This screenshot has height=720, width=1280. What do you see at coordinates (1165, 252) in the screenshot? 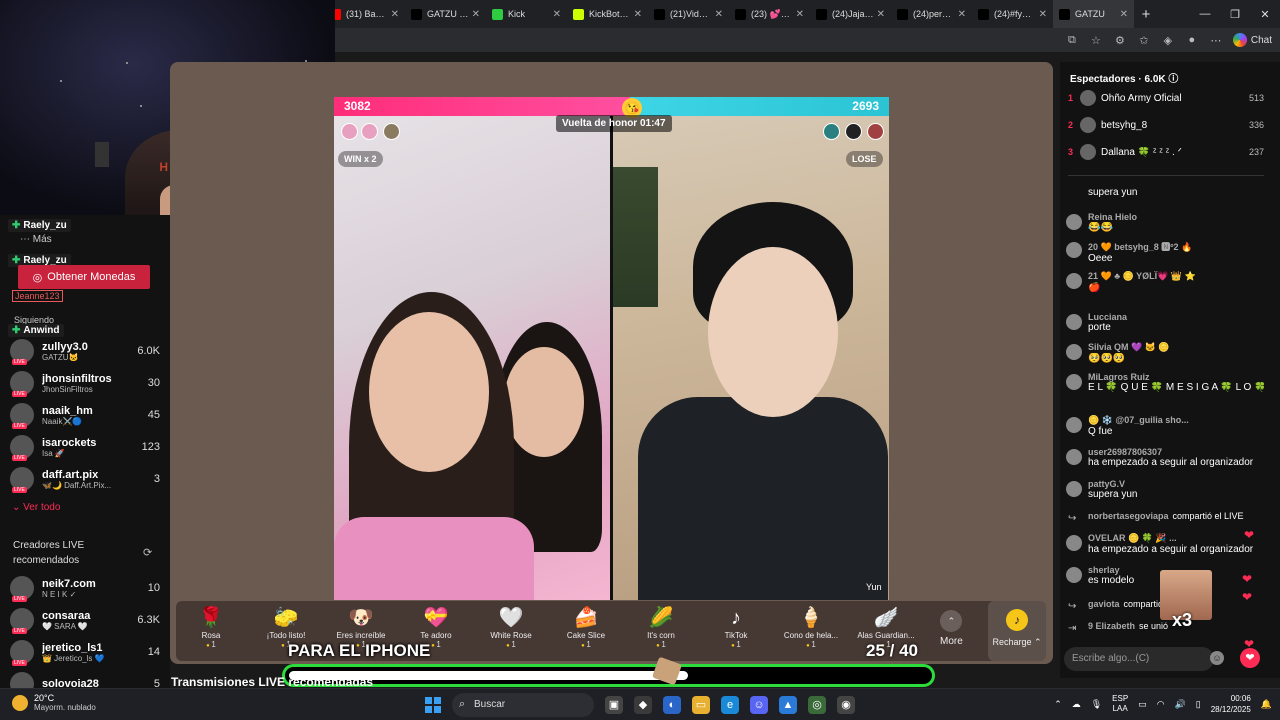
I see `chat-message: 20 🧡 betsyhg_8 🅽º2 🔥 Oeee` at bounding box center [1165, 252].